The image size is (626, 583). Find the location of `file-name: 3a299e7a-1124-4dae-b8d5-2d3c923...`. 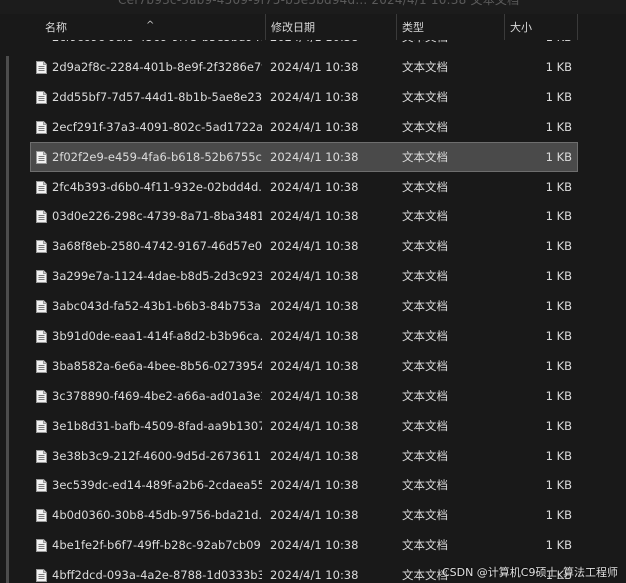

file-name: 3a299e7a-1124-4dae-b8d5-2d3c923... is located at coordinates (157, 276).